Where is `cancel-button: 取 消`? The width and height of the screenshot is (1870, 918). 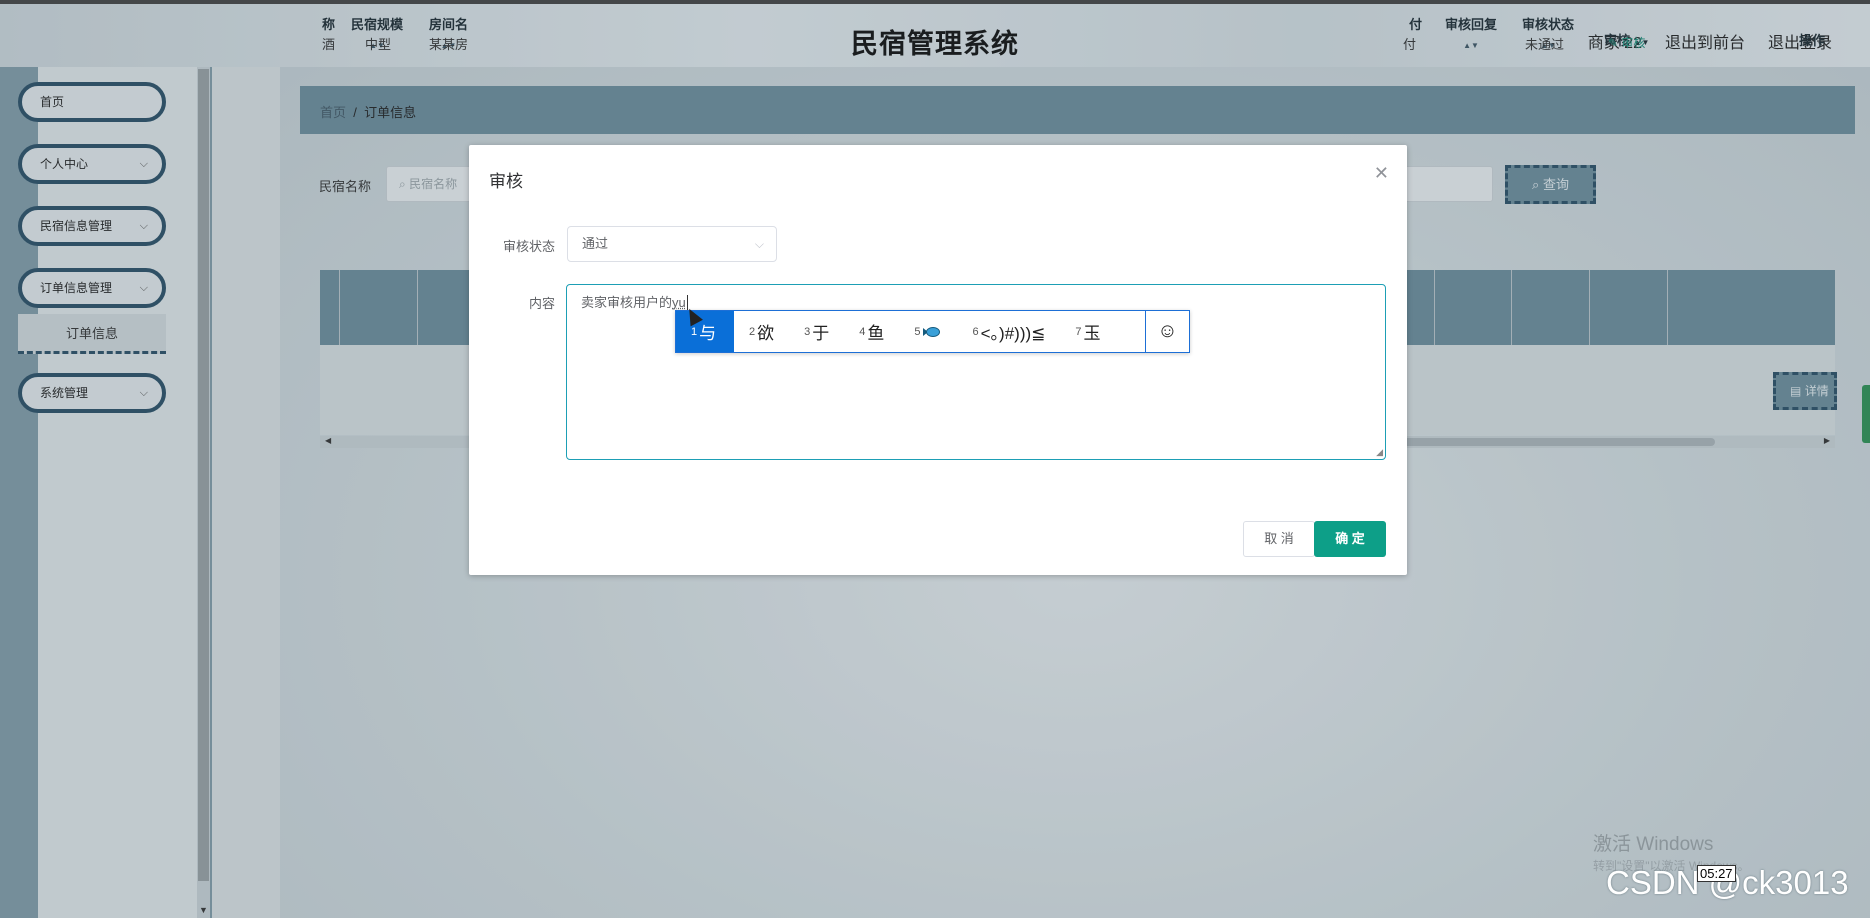
cancel-button: 取 消 is located at coordinates (1279, 539).